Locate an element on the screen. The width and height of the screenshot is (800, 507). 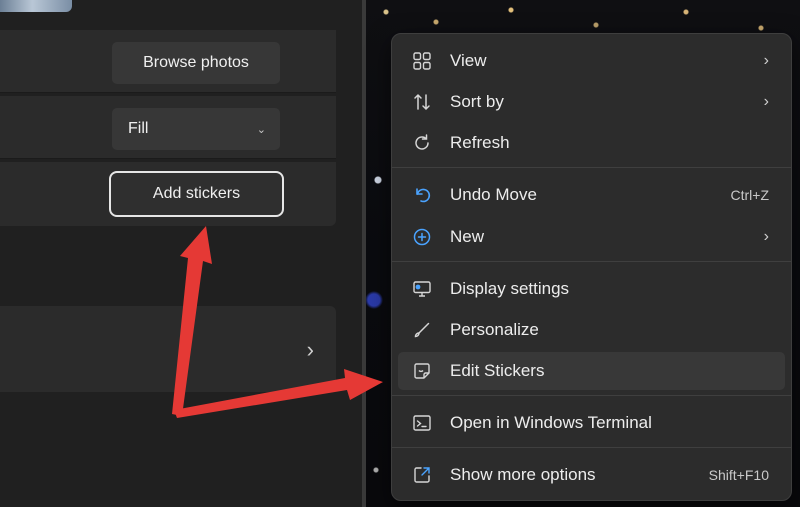
menu-item-label: Personalize is located at coordinates (494, 329).